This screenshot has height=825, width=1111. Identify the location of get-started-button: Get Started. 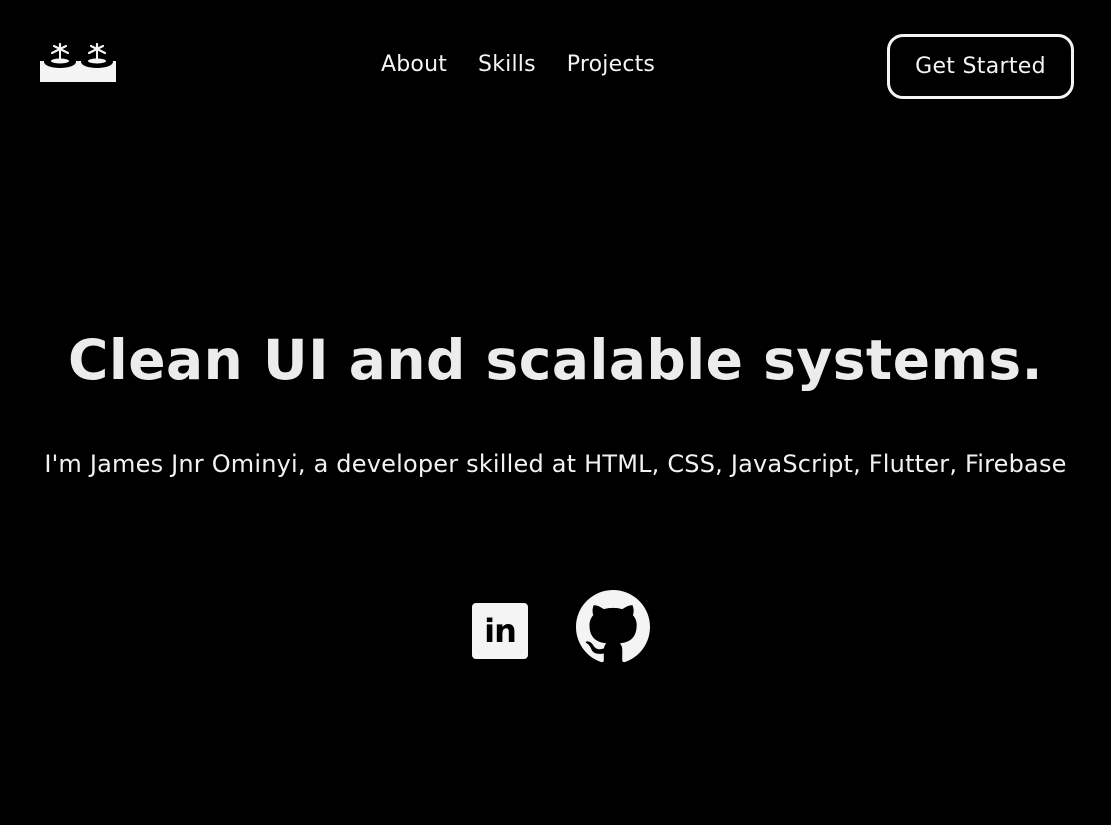
(980, 66).